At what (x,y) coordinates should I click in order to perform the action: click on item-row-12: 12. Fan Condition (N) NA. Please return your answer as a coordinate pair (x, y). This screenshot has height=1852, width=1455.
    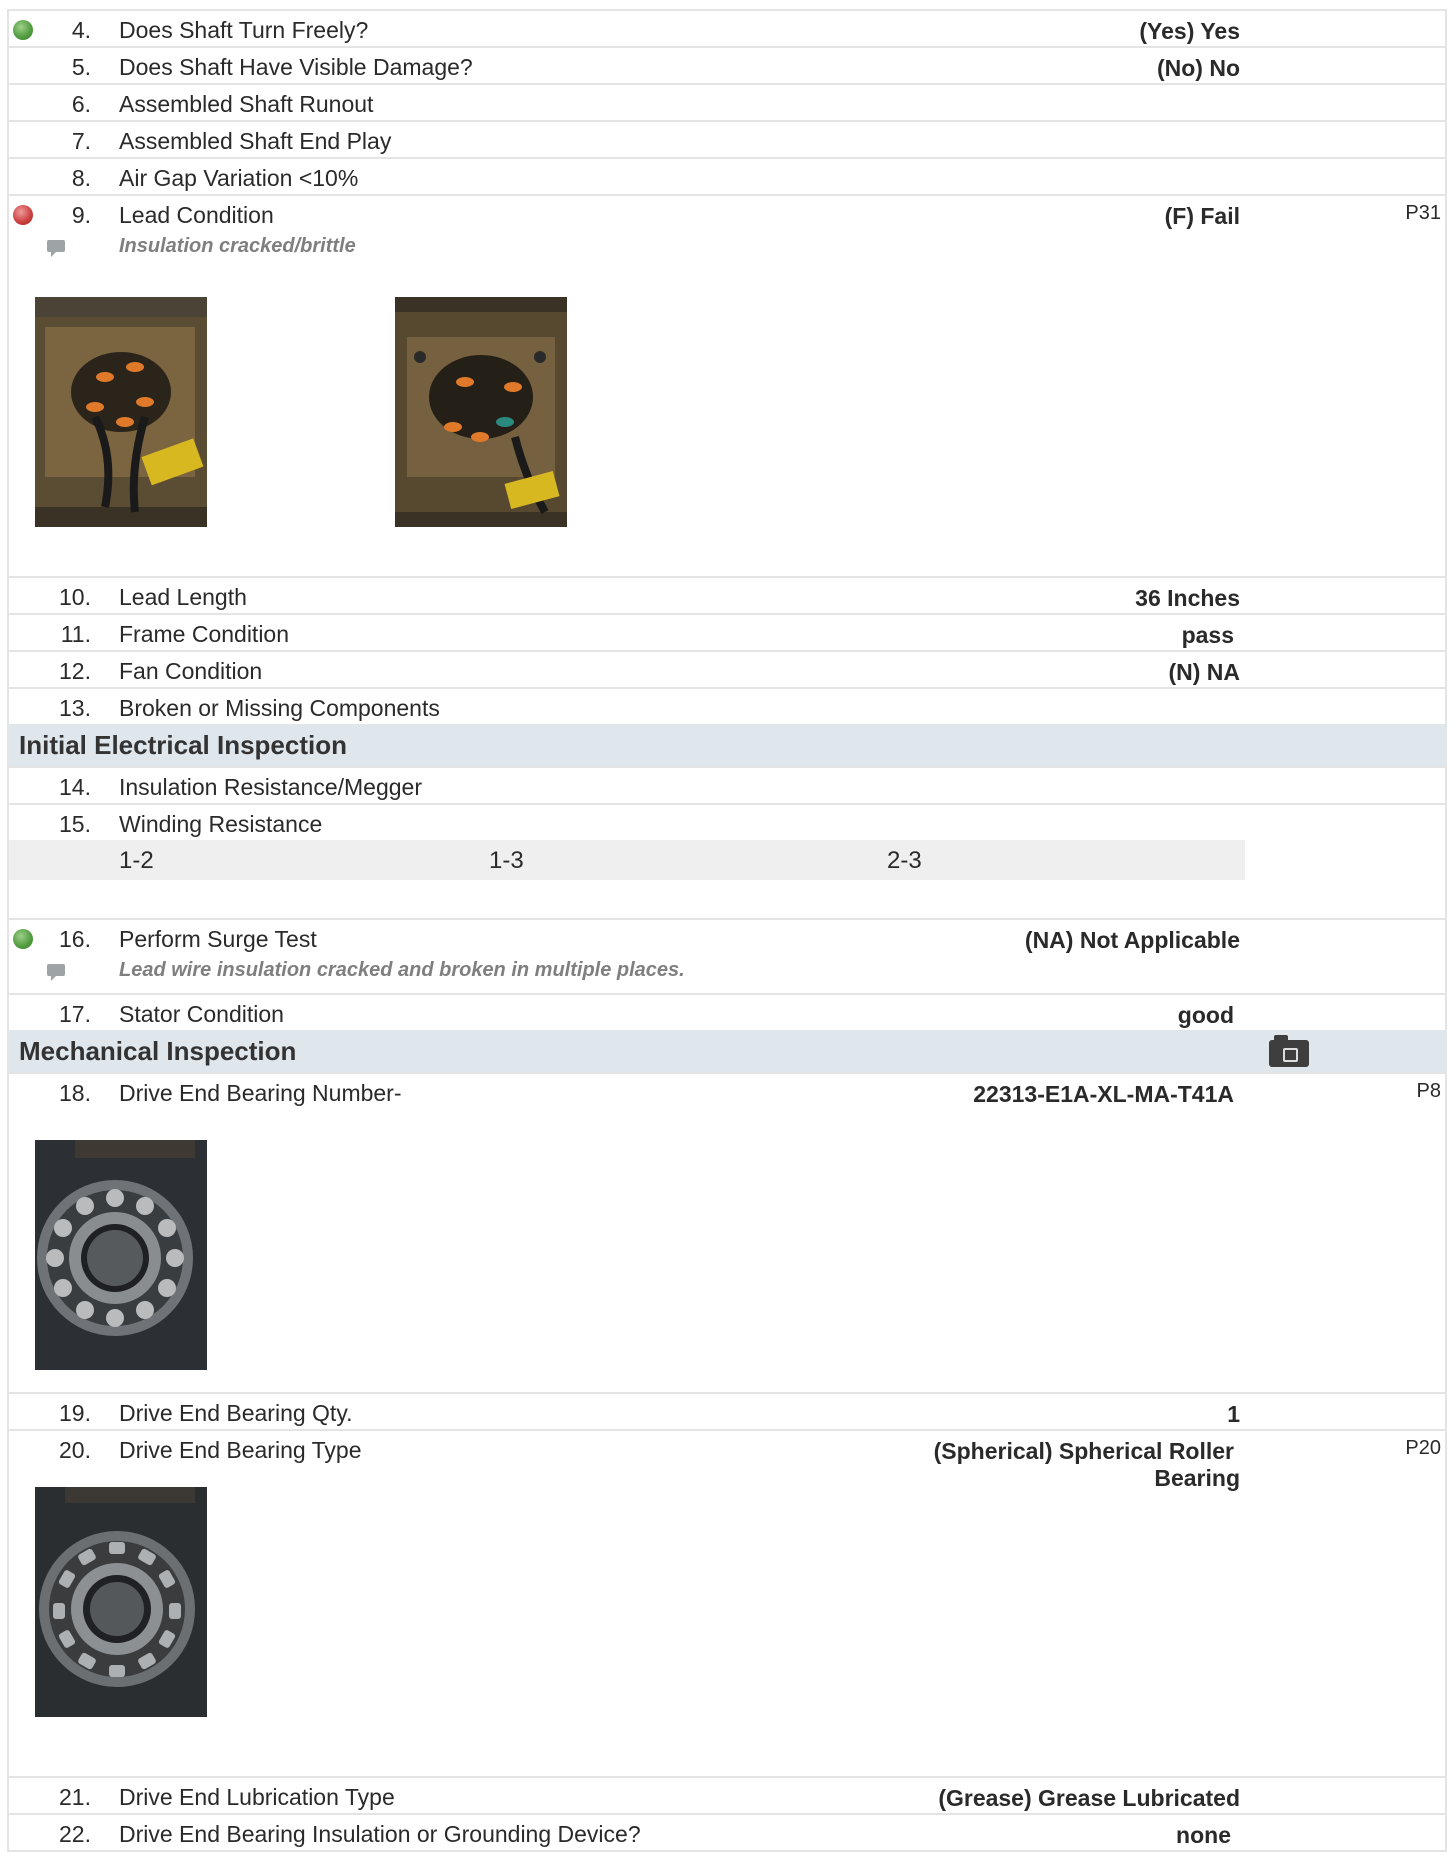
    Looking at the image, I should click on (727, 668).